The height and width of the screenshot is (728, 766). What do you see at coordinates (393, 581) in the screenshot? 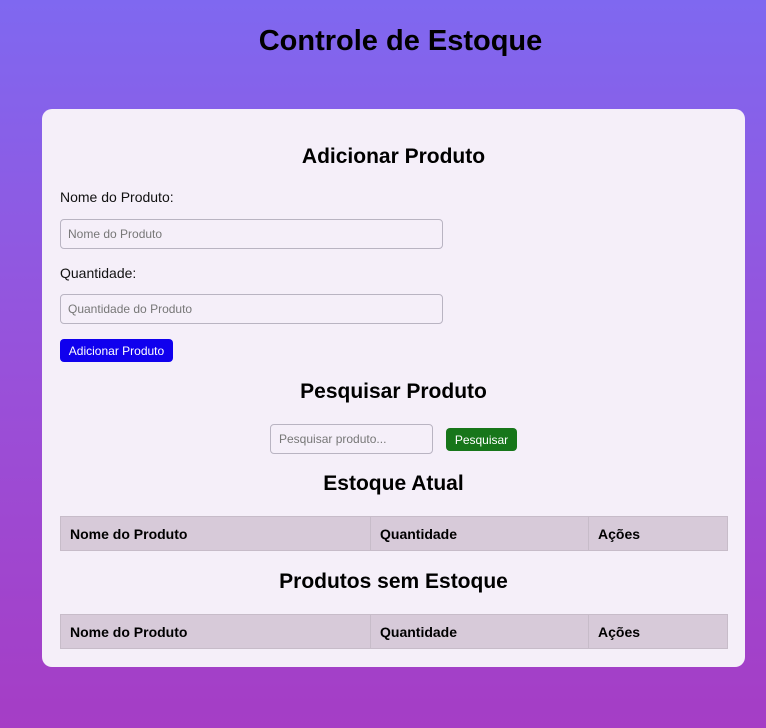
I see `out-of-stock-title: Produtos sem Estoque` at bounding box center [393, 581].